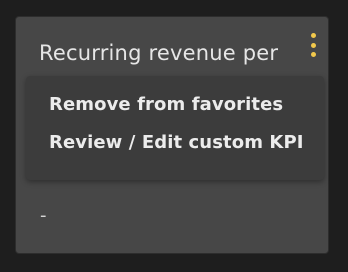 The image size is (348, 272). What do you see at coordinates (166, 104) in the screenshot?
I see `menu-item-remove-from-favorites: Remove from favorites` at bounding box center [166, 104].